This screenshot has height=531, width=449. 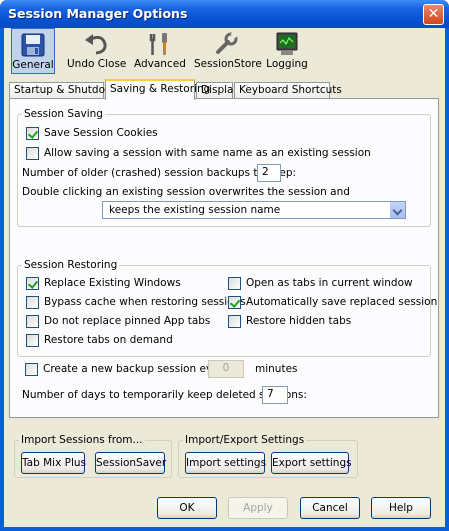 What do you see at coordinates (226, 369) in the screenshot?
I see `backup-interval-input: 0` at bounding box center [226, 369].